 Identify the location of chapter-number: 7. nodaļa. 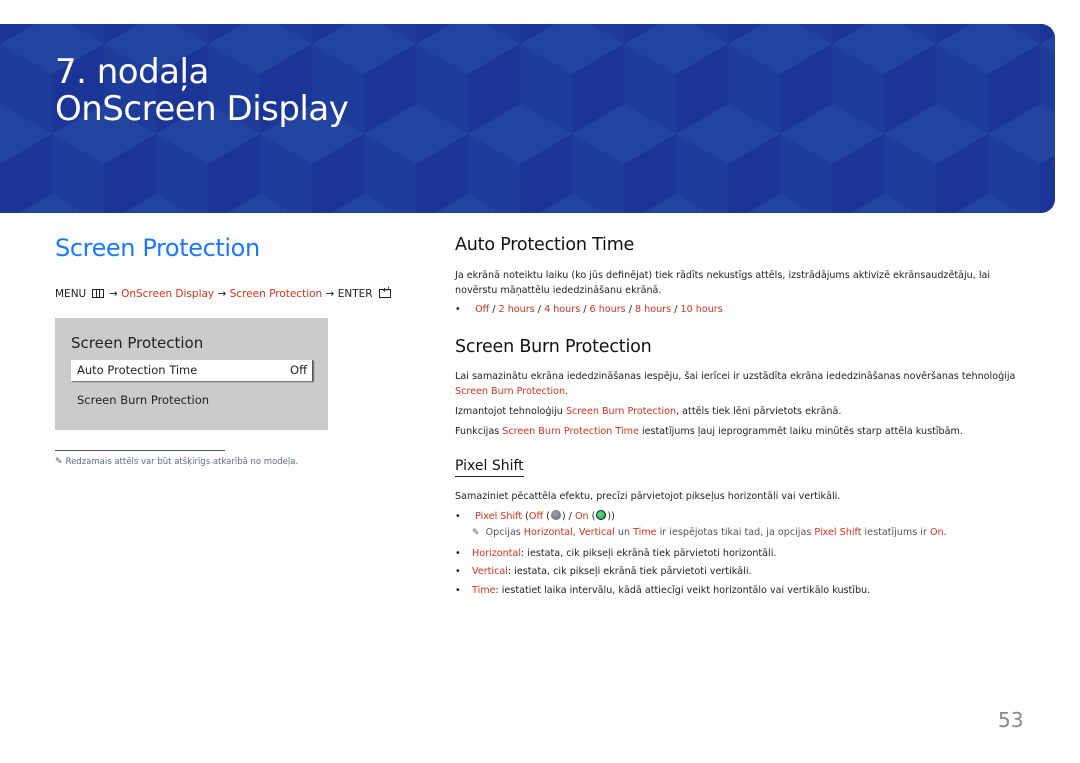
(132, 72).